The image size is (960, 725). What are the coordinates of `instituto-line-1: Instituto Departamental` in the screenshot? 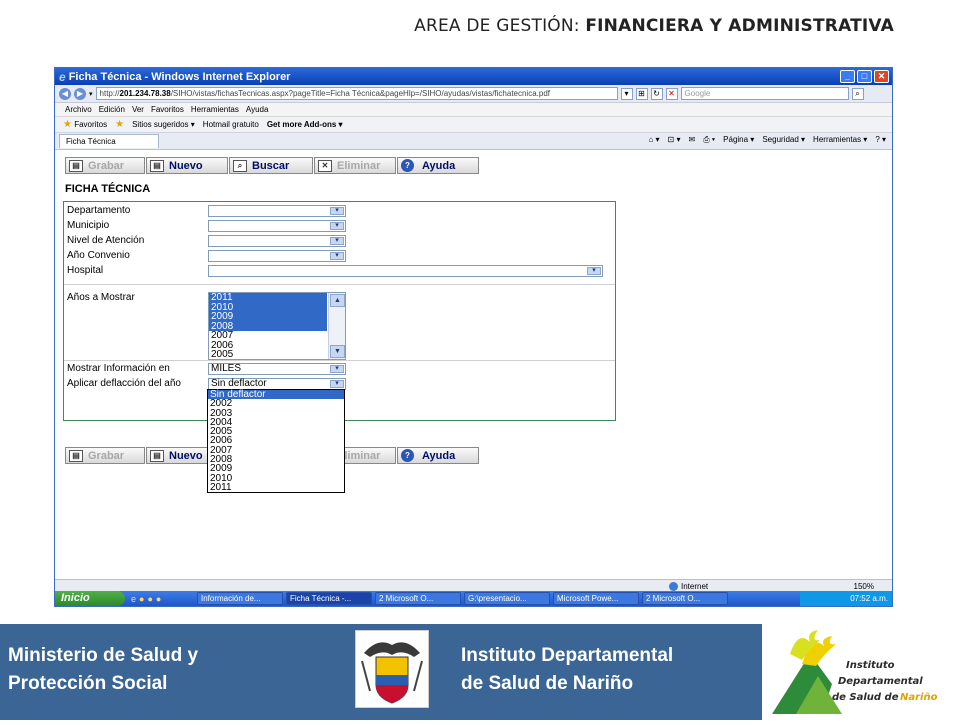 It's located at (567, 655).